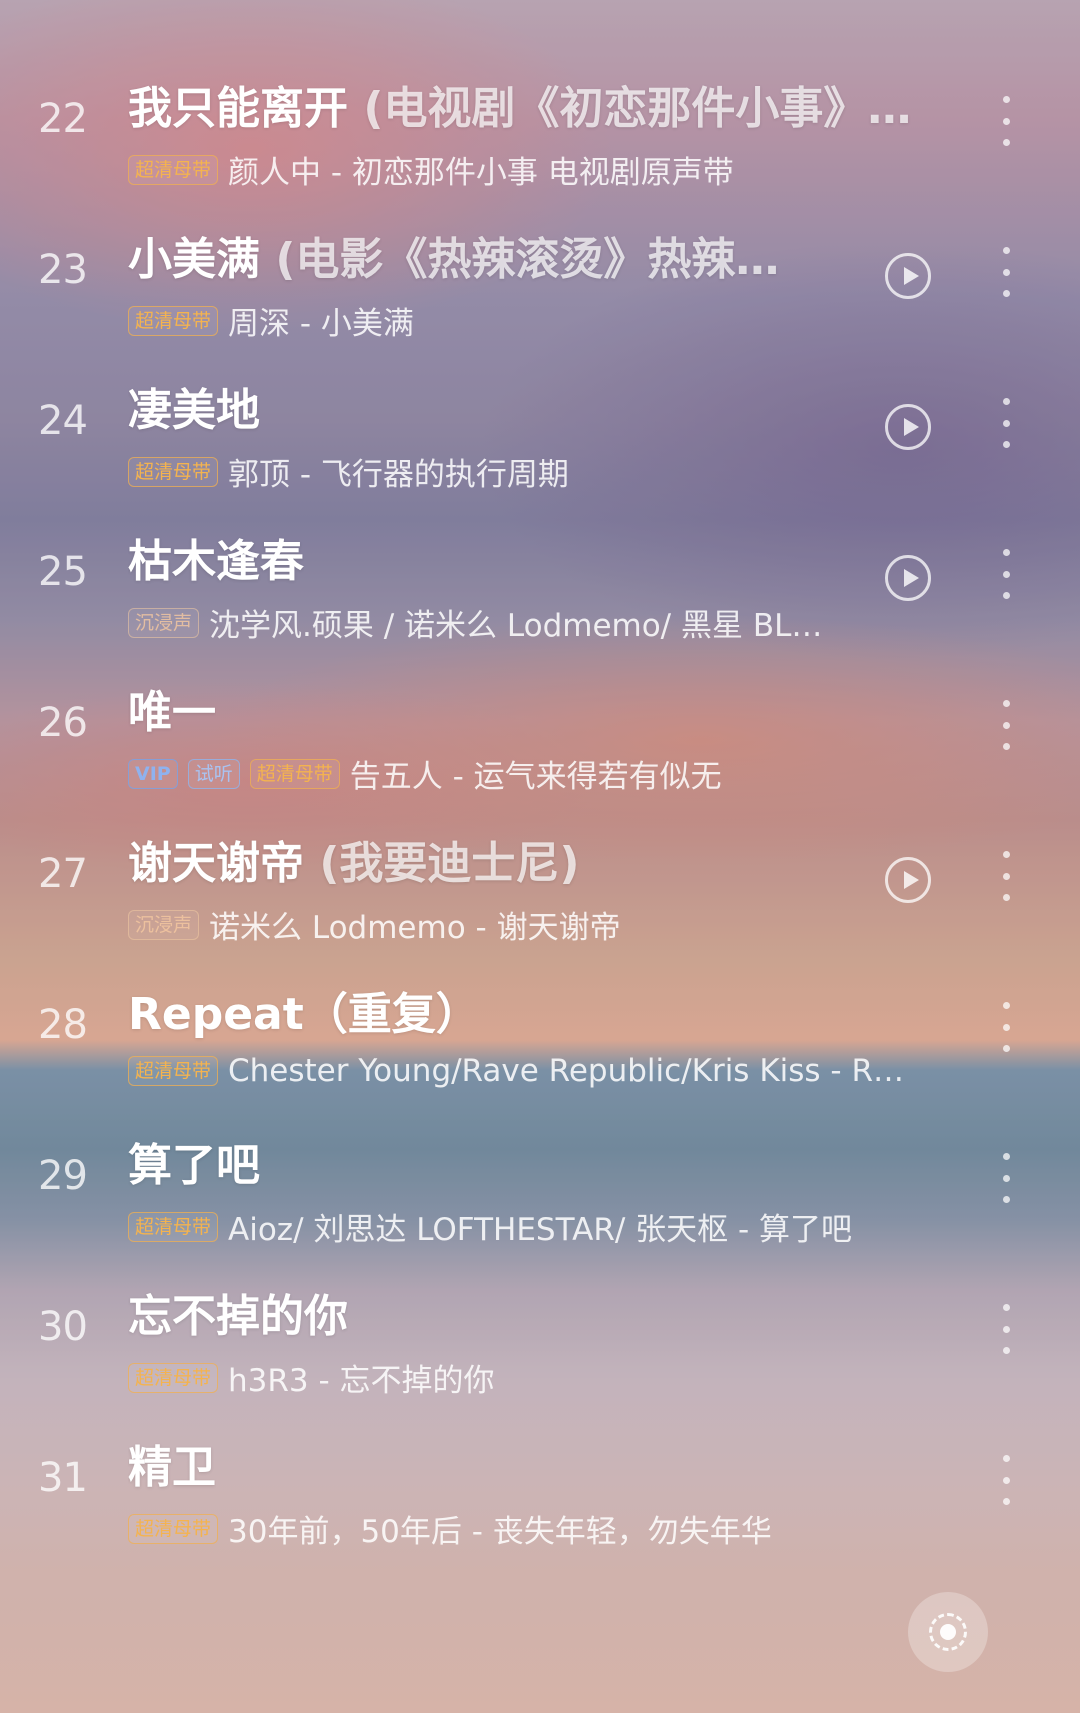 This screenshot has width=1080, height=1713. What do you see at coordinates (63, 119) in the screenshot?
I see `song-rank: 22` at bounding box center [63, 119].